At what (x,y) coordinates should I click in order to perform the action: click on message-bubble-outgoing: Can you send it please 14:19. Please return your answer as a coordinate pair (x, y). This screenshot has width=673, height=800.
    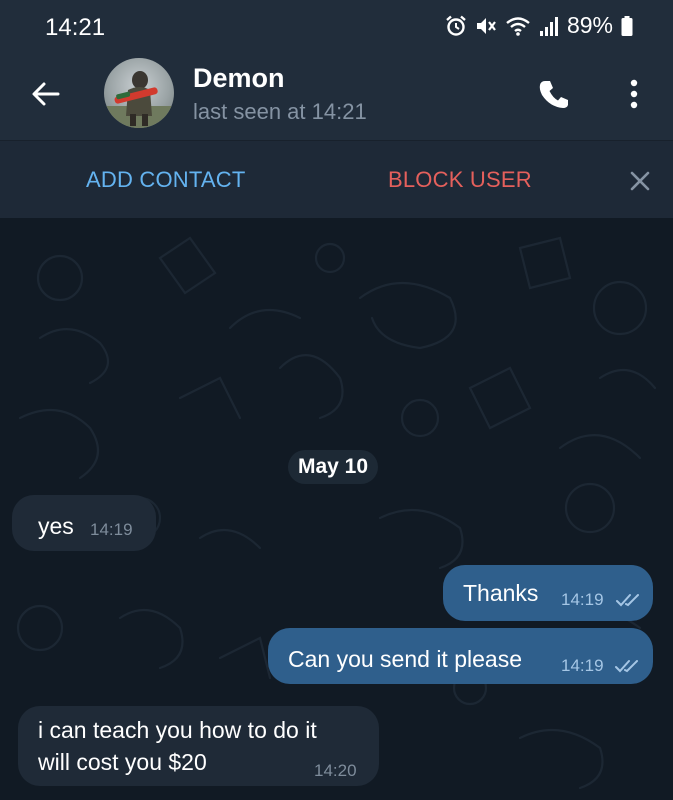
    Looking at the image, I should click on (460, 656).